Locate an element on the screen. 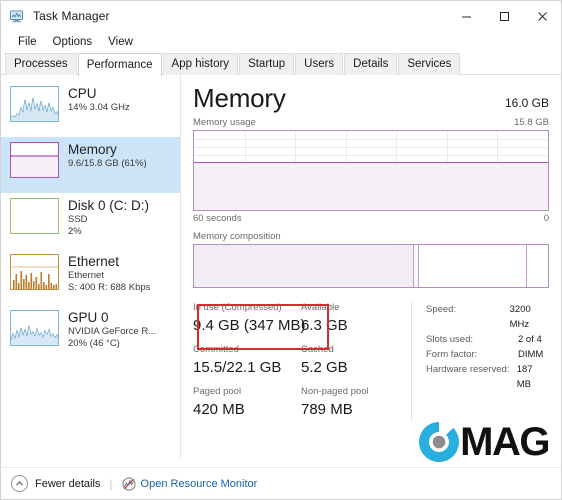  gpu-text: GPU 0 NVIDIA GeForce R... 20% (46 °C) is located at coordinates (112, 330).